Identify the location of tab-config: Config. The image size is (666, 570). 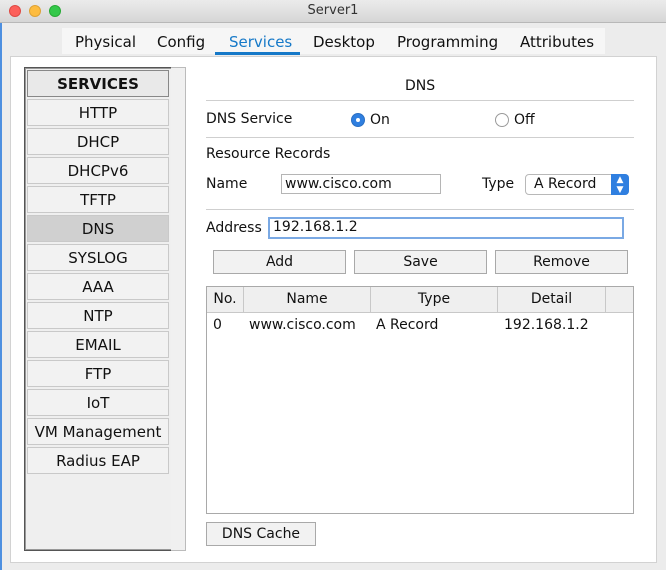
(181, 42).